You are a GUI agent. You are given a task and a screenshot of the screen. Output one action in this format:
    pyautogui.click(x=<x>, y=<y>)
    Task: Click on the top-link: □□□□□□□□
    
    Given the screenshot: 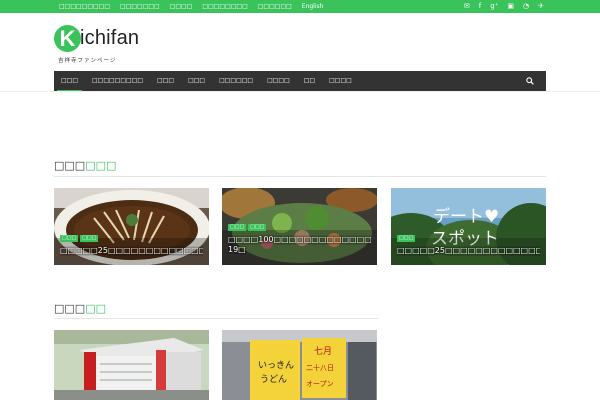 What is the action you would take?
    pyautogui.click(x=224, y=6)
    